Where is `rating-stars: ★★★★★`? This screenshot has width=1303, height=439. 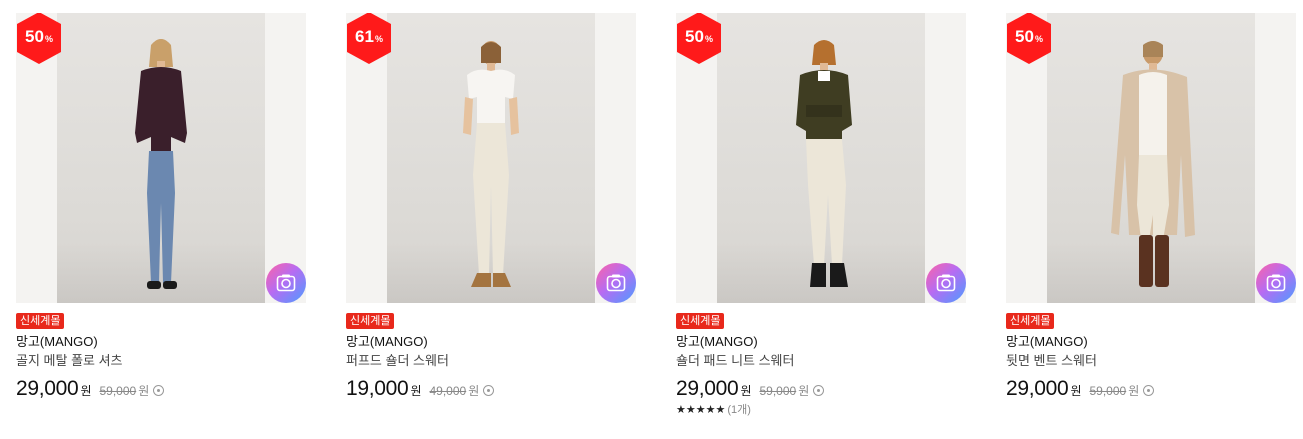
rating-stars: ★★★★★ is located at coordinates (701, 410).